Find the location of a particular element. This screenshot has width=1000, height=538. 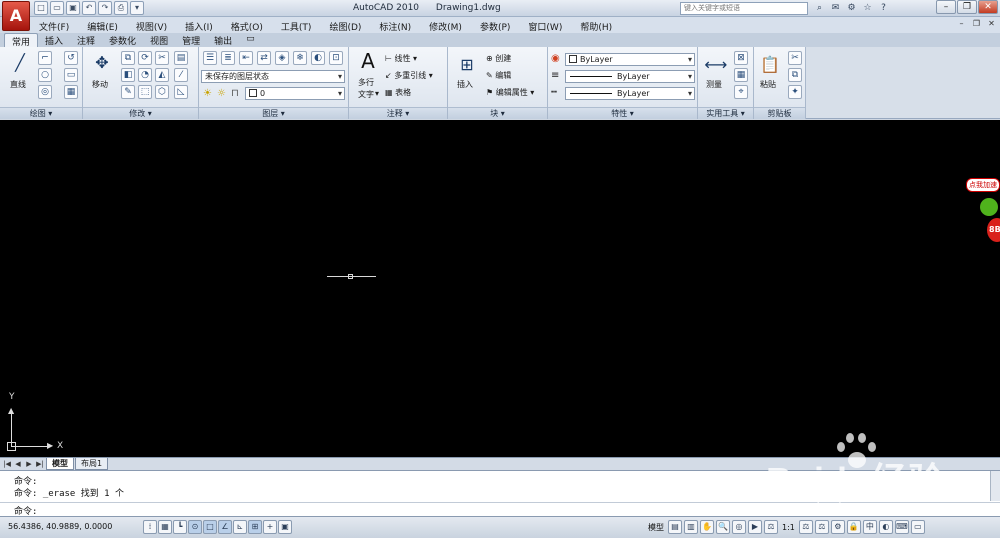

mtext-icon: A is located at coordinates (368, 61).